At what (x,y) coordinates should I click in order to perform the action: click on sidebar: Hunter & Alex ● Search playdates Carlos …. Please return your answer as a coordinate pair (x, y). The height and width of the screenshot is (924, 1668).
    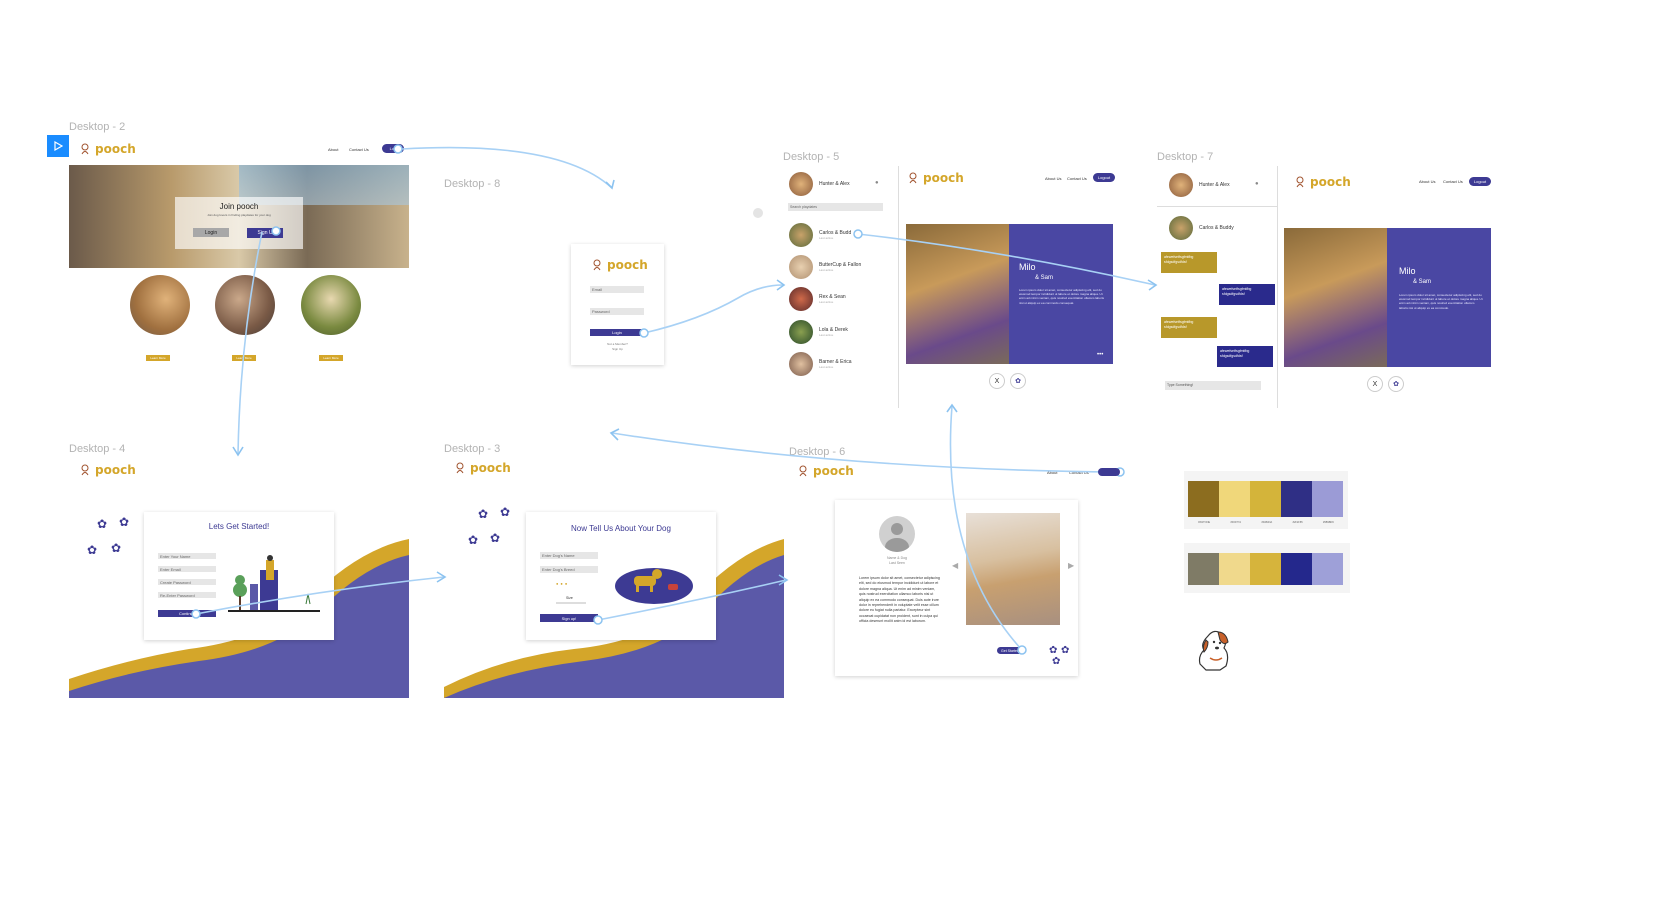
    Looking at the image, I should click on (841, 287).